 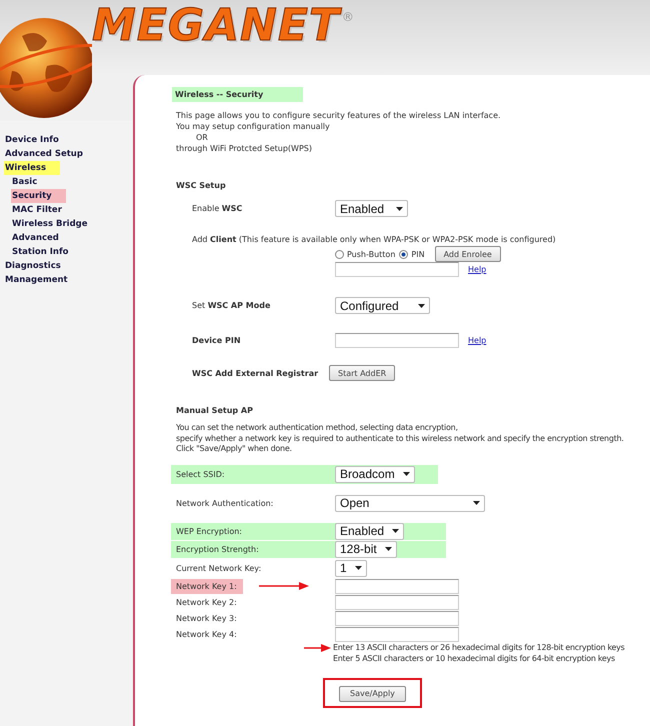 What do you see at coordinates (207, 586) in the screenshot?
I see `field-label: Network Key 1:` at bounding box center [207, 586].